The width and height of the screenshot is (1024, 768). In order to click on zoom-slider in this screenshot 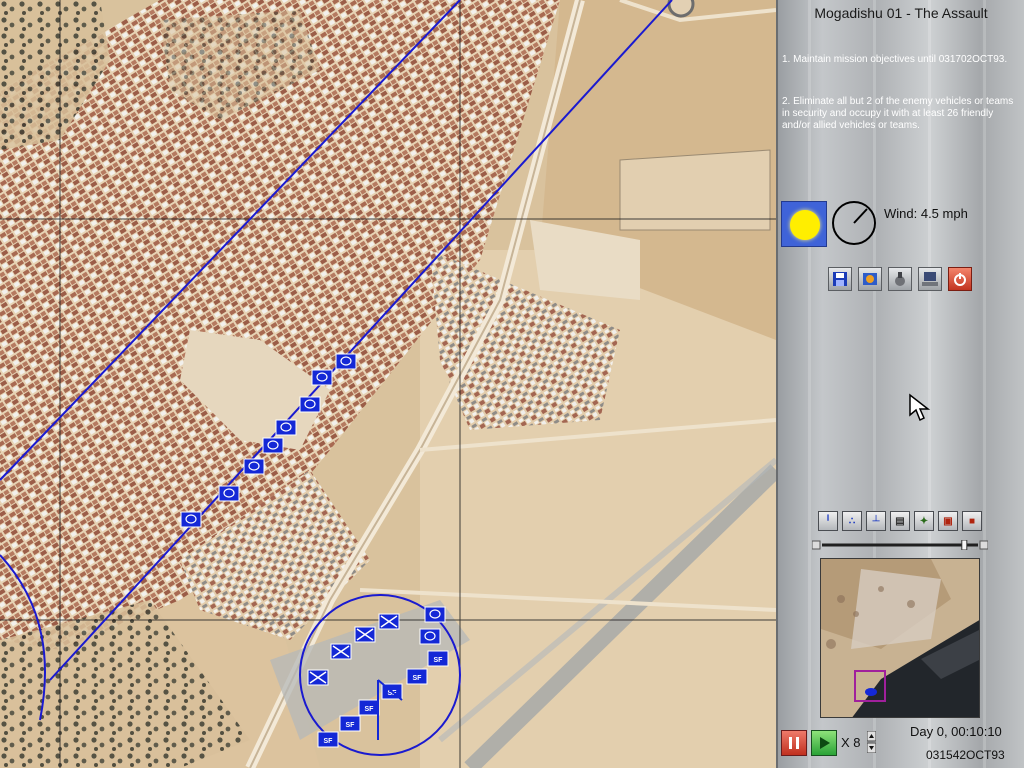, I will do `click(900, 545)`.